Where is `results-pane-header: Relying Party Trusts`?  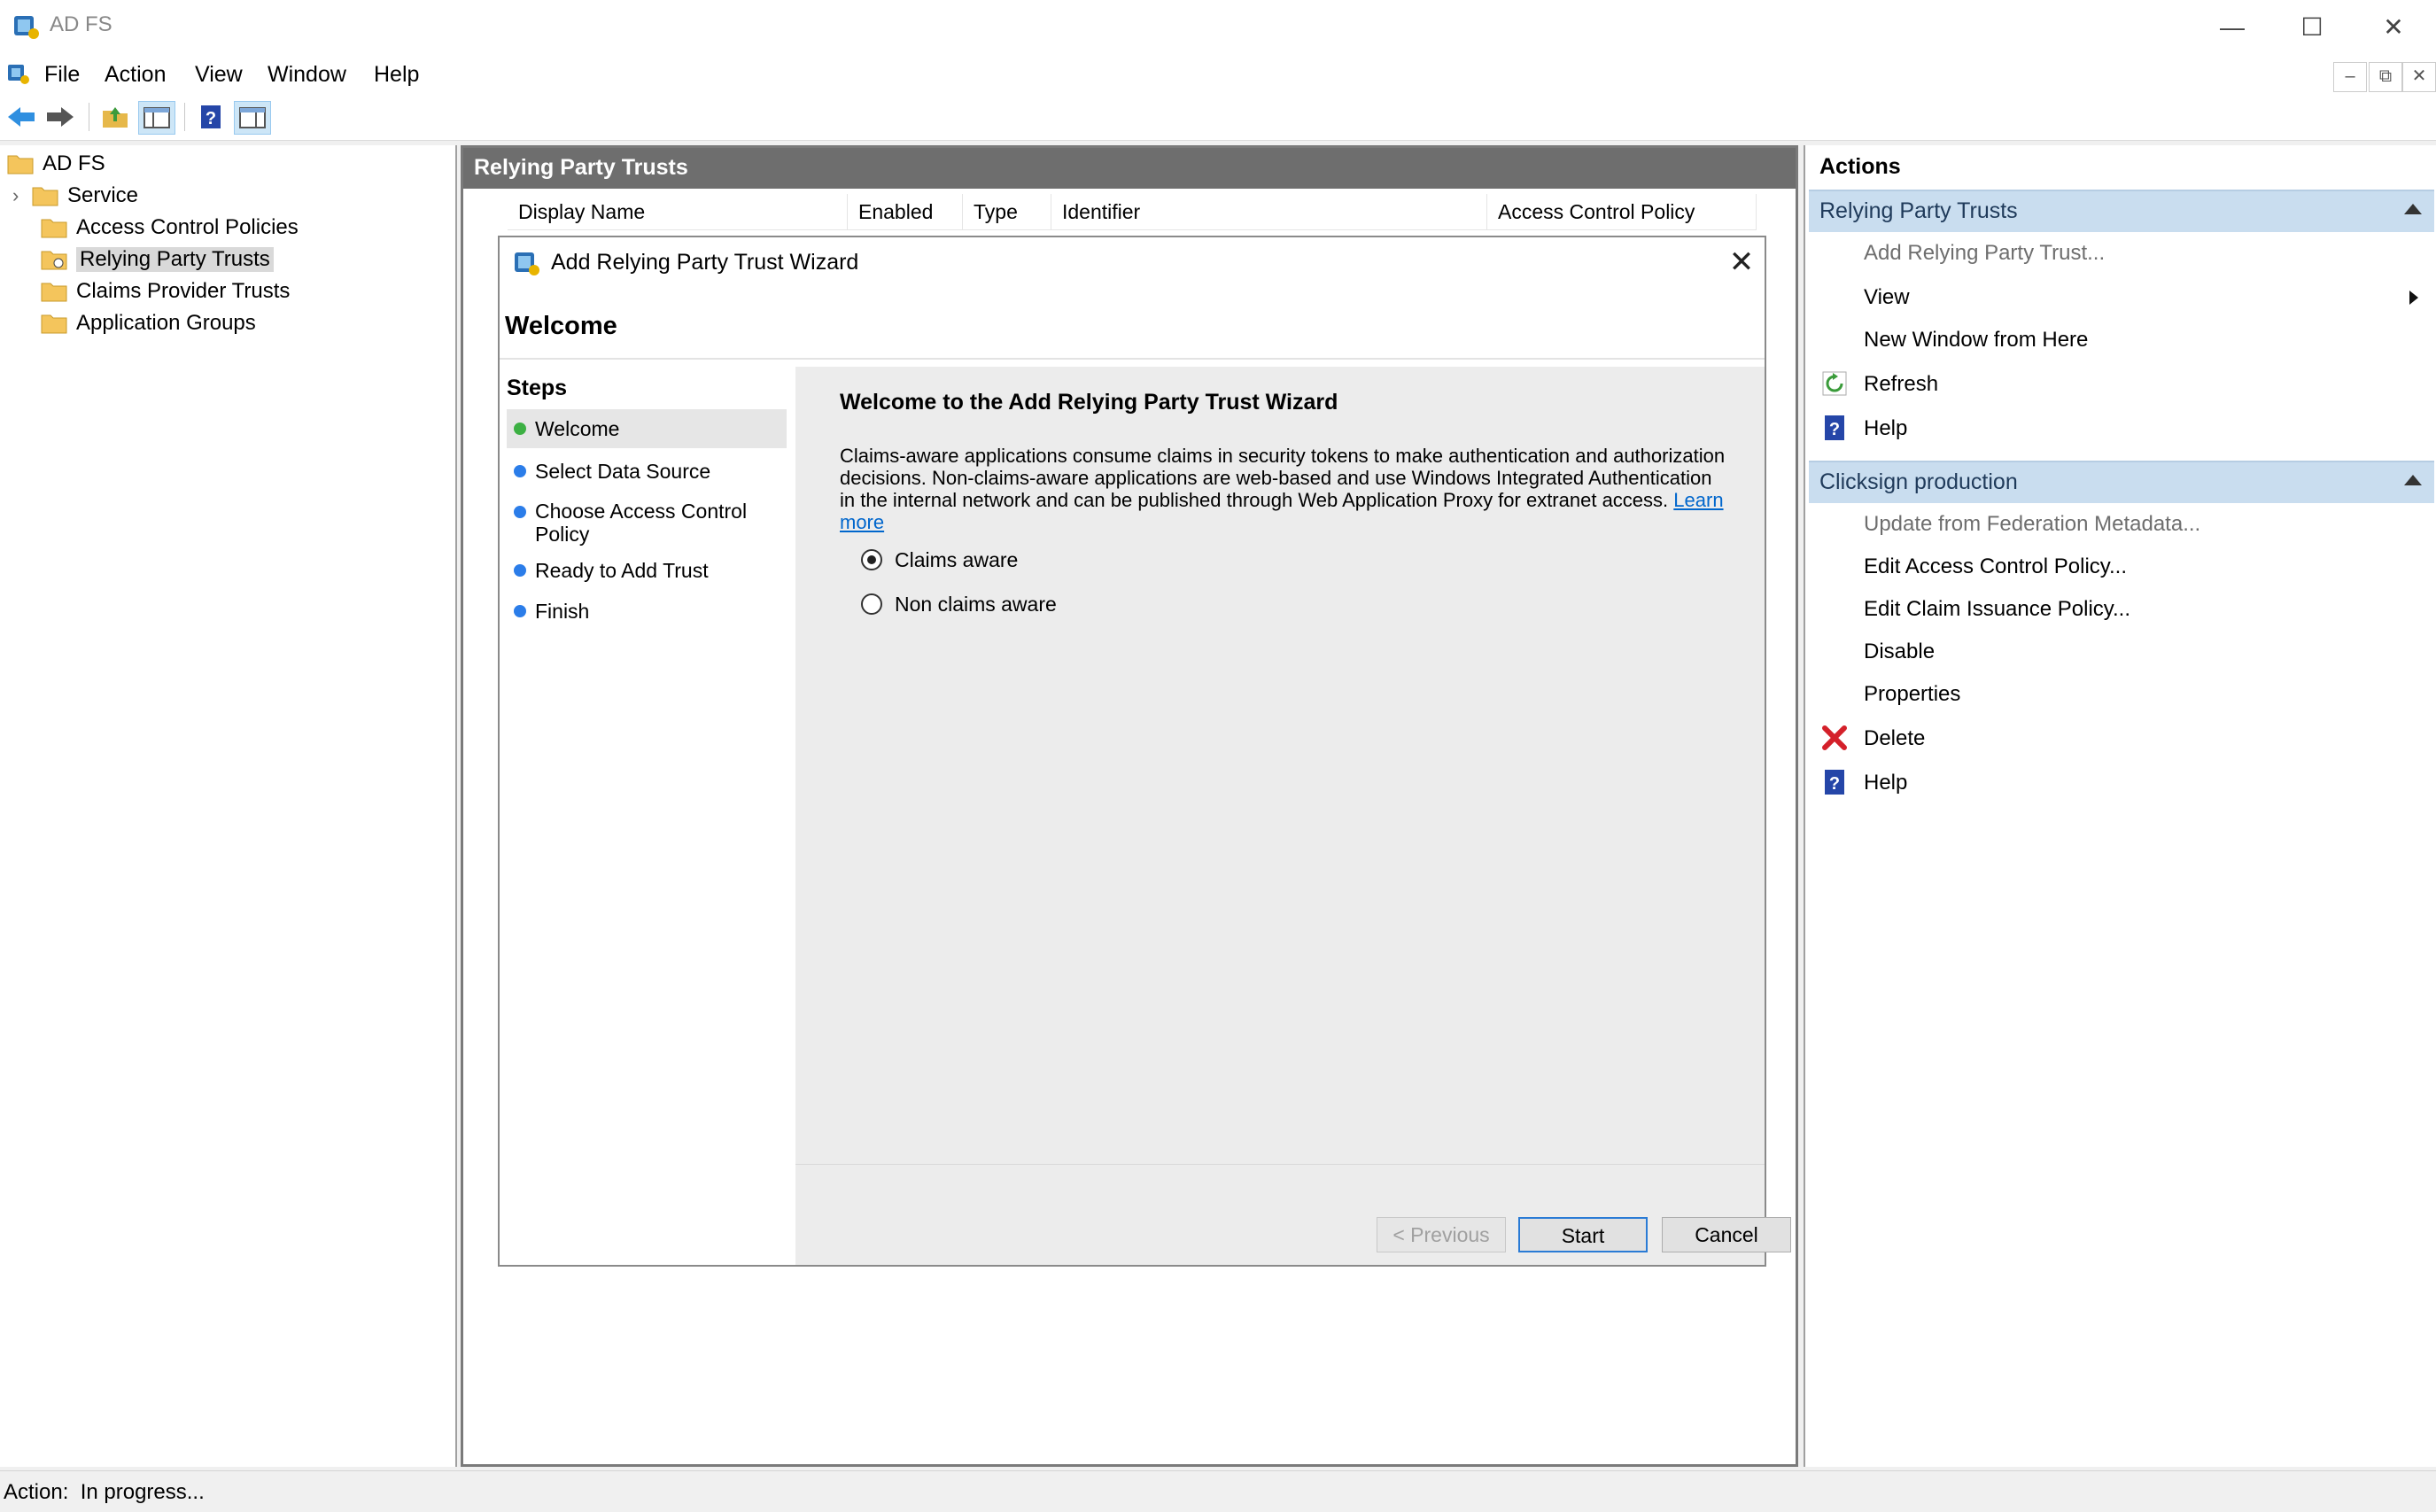 results-pane-header: Relying Party Trusts is located at coordinates (1129, 168).